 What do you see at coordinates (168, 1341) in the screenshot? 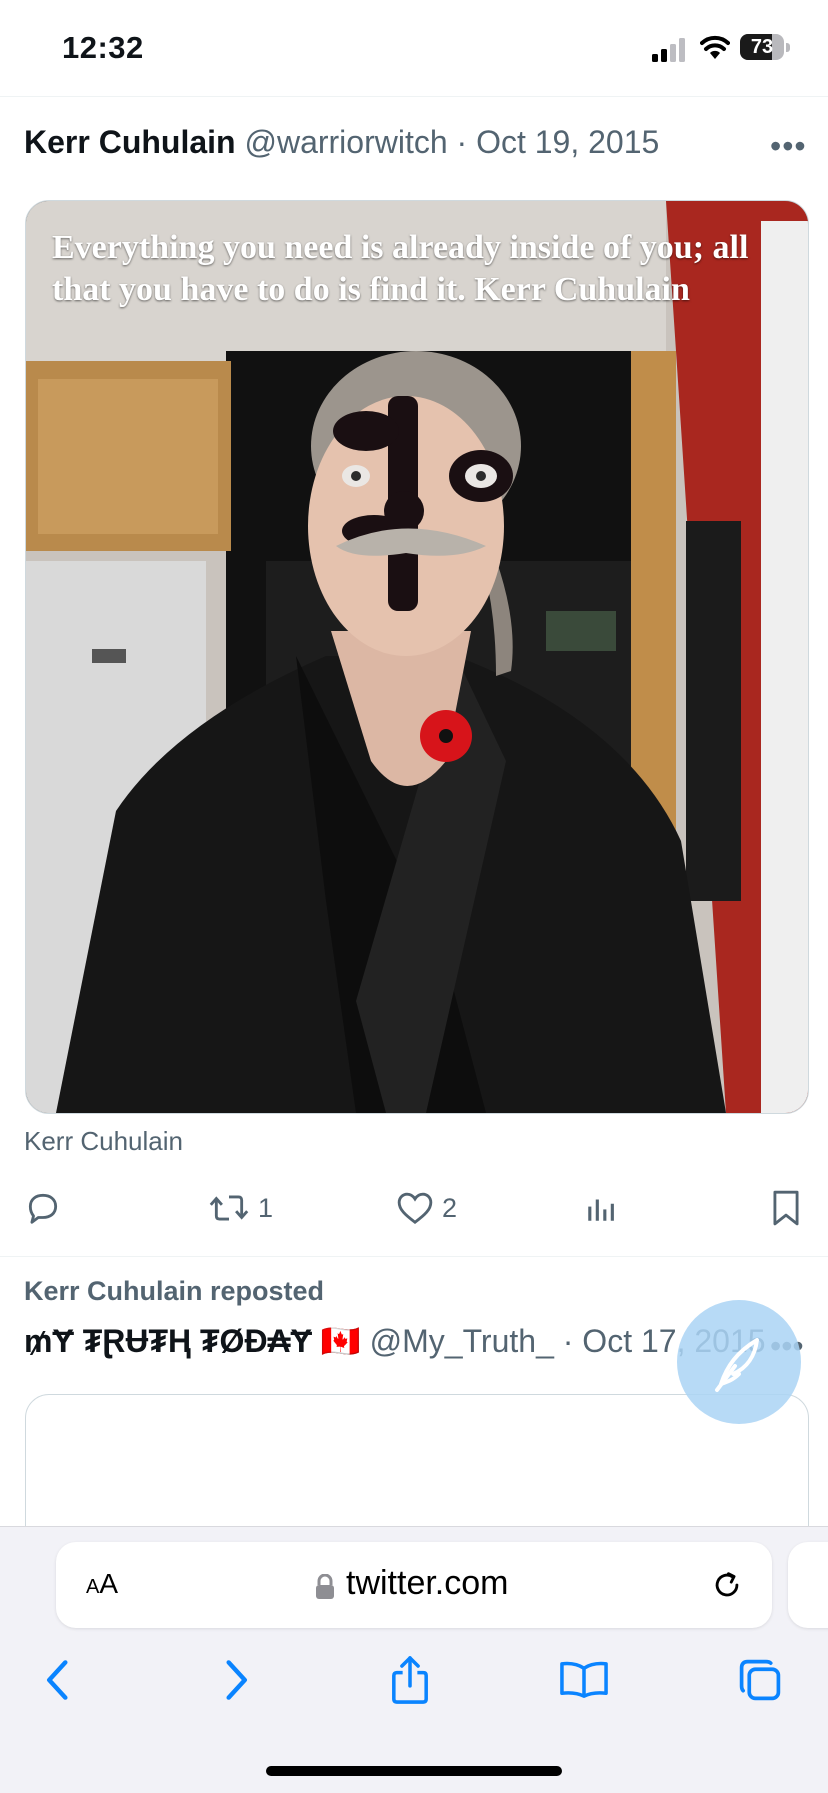
I see `author-name: ₥Ɏ ₮ⱤɄ₮Ⱨ ₮ØĐ₳Ɏ` at bounding box center [168, 1341].